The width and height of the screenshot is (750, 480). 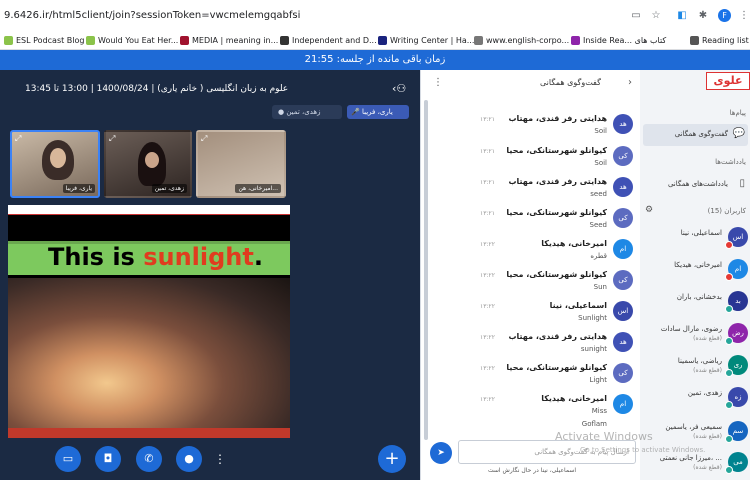 What do you see at coordinates (532, 221) in the screenshot?
I see `chat-message: کی کیوانلو شهرستانکی، محیا ۱۳:۲۱ Seed` at bounding box center [532, 221].